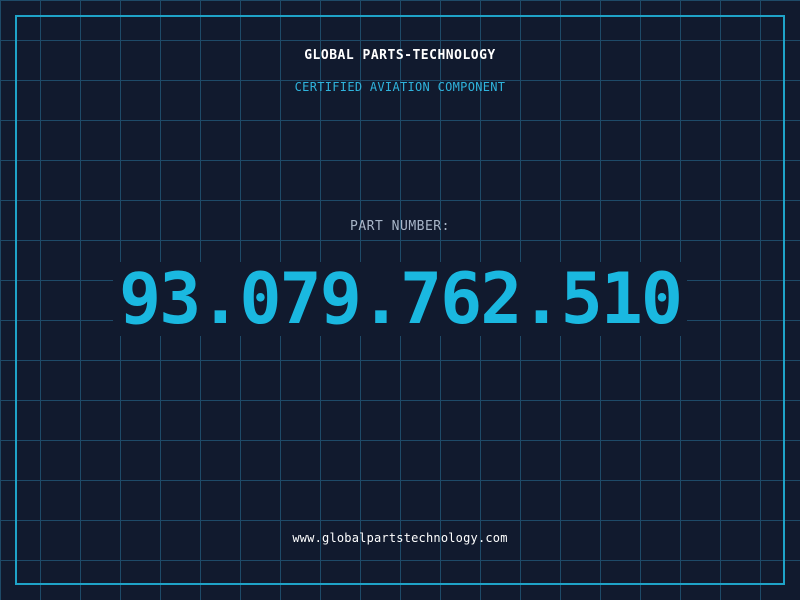 This screenshot has height=600, width=800. Describe the element at coordinates (400, 55) in the screenshot. I see `company-name: GLOBAL PARTS-TECHNOLOGY` at that location.